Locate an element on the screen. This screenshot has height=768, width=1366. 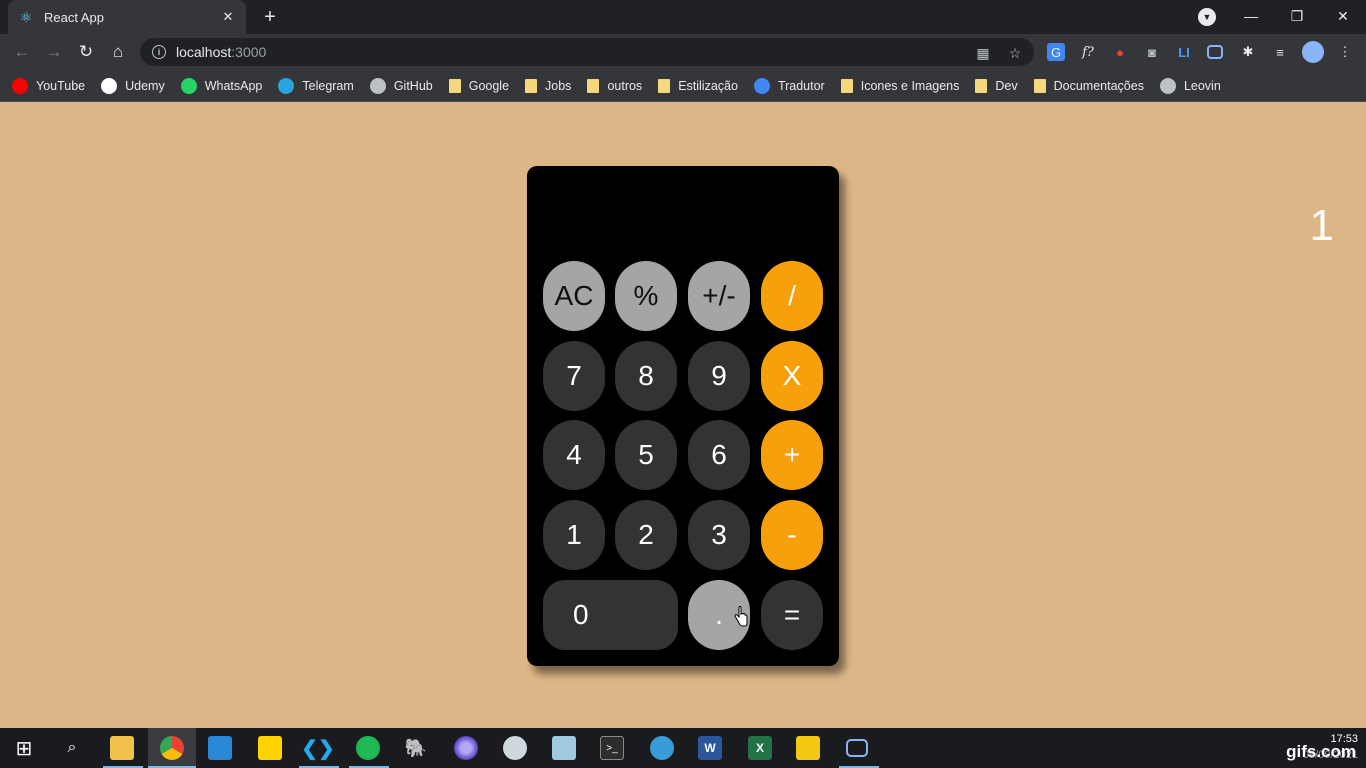
word-icon: W is located at coordinates (710, 748).